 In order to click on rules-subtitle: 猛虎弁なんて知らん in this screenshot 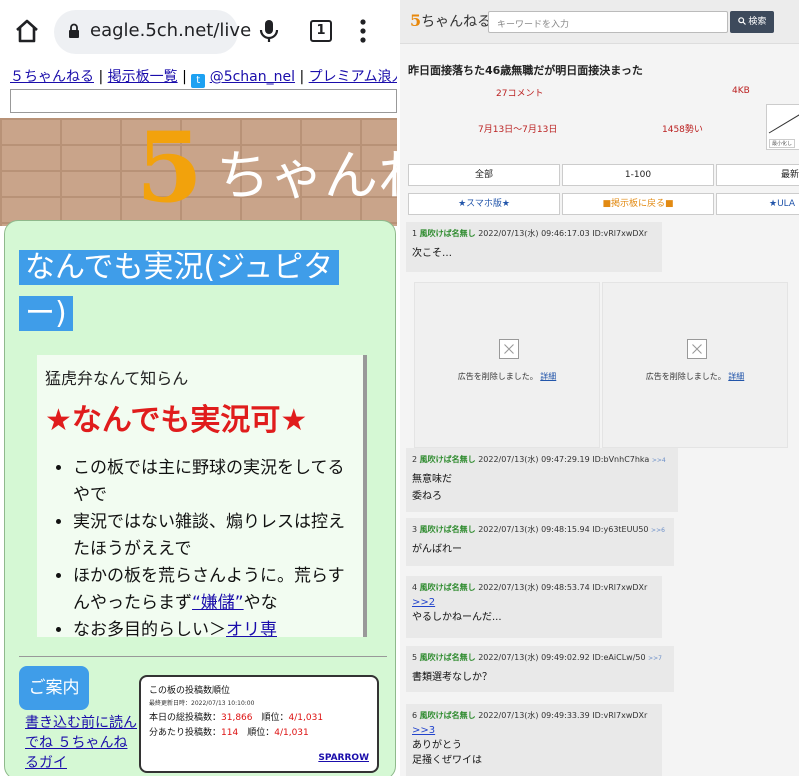, I will do `click(117, 378)`.